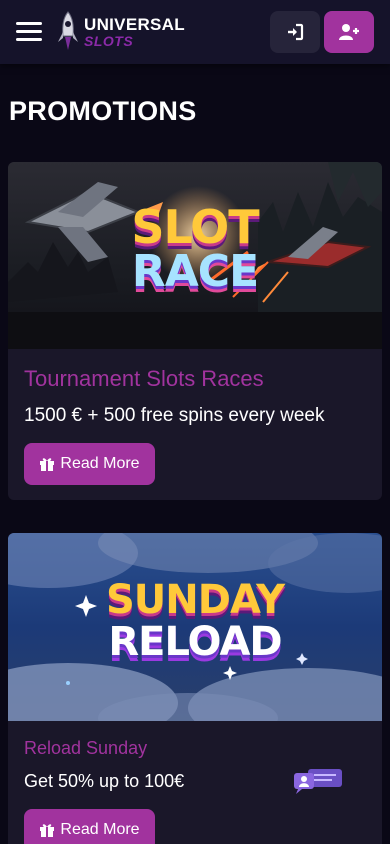 This screenshot has width=390, height=844. Describe the element at coordinates (195, 32) in the screenshot. I see `top-header: UNIVERSAL SLOTS` at that location.